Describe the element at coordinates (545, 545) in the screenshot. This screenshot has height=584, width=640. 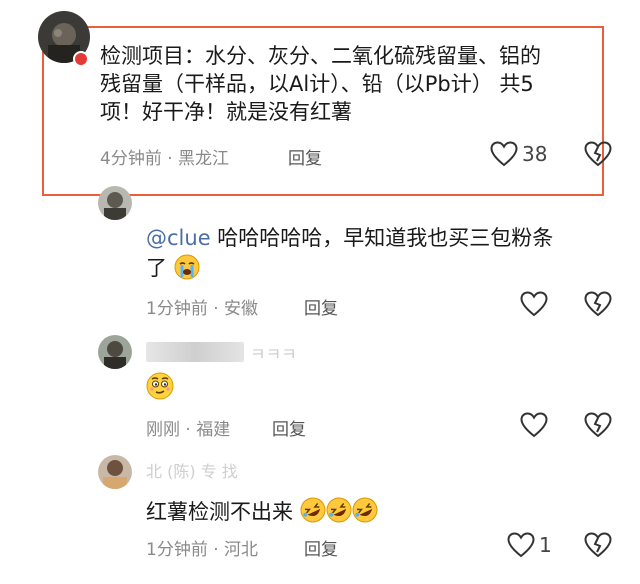
I see `like-count: 1` at that location.